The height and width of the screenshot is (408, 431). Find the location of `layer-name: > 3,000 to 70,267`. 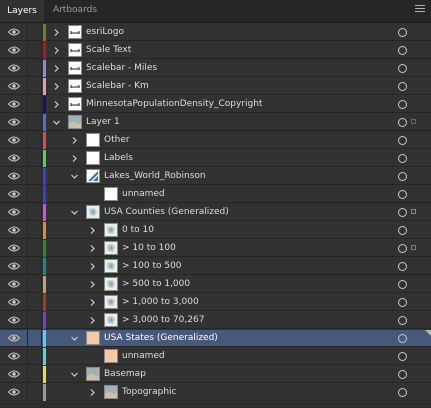

layer-name: > 3,000 to 70,267 is located at coordinates (163, 320).